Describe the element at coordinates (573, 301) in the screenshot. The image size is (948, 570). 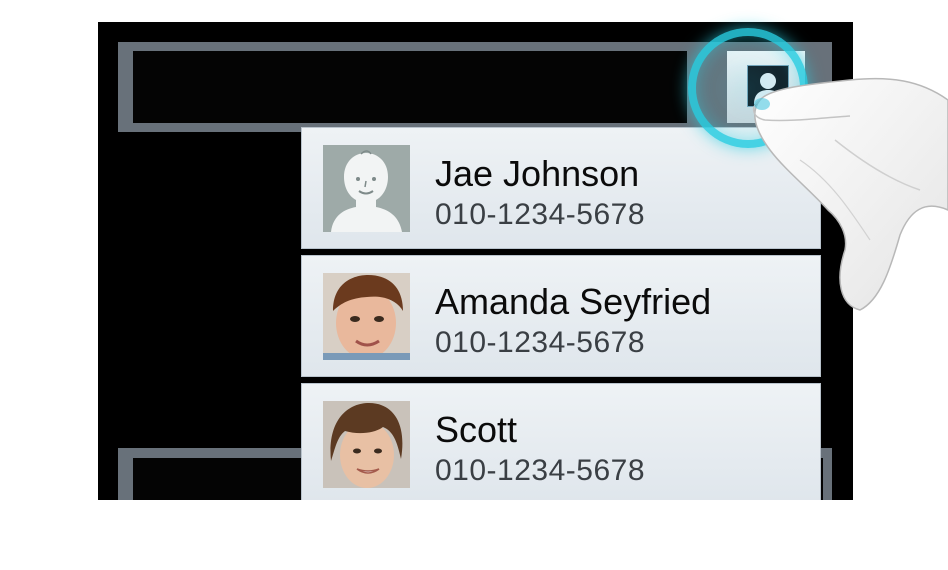
I see `contact-name: Amanda Seyfried` at that location.